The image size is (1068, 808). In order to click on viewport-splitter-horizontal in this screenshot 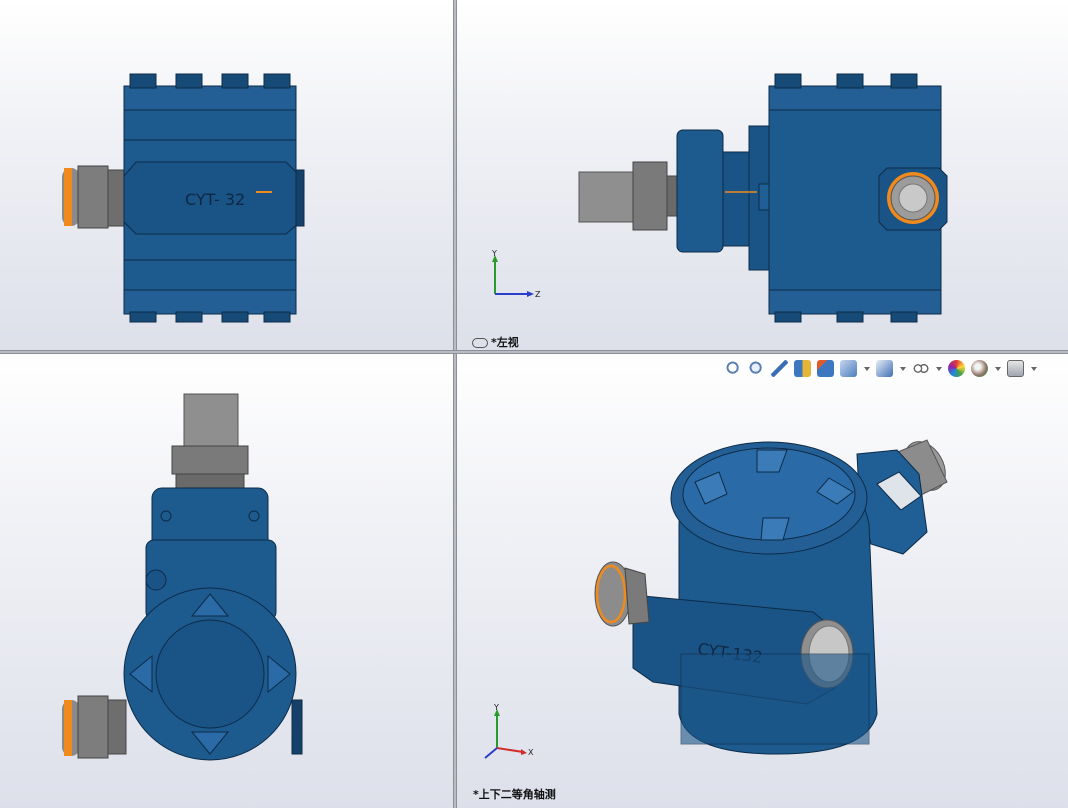, I will do `click(534, 352)`.